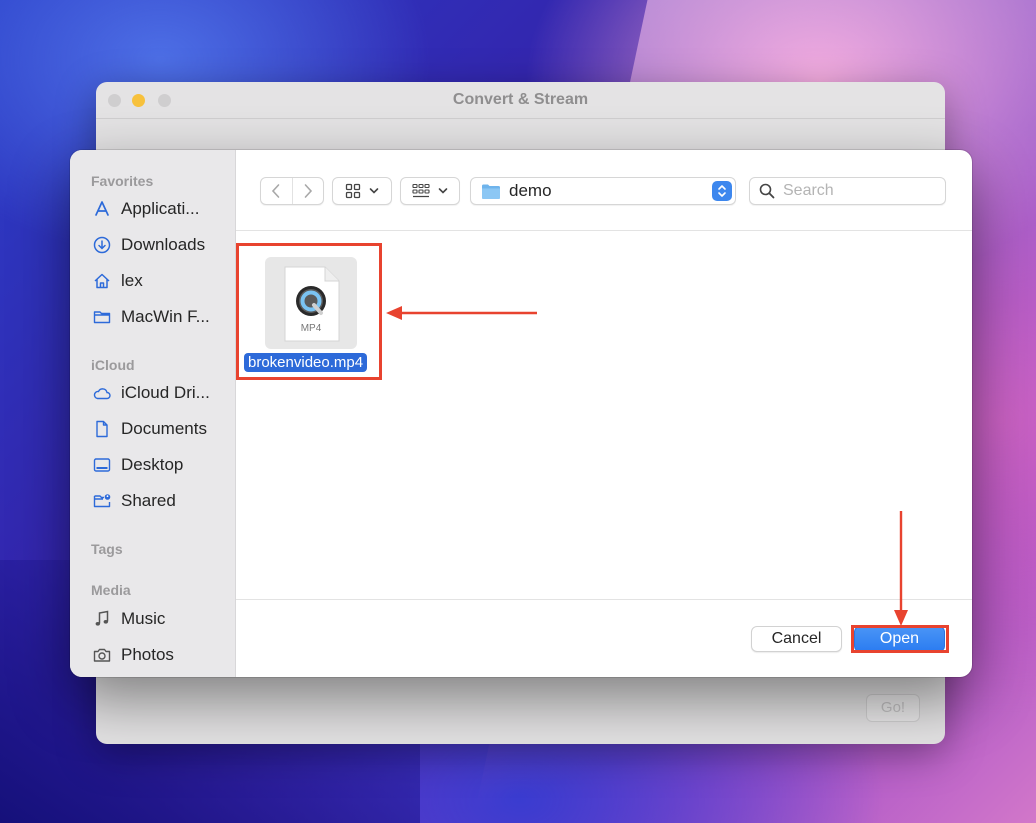 This screenshot has height=823, width=1036. I want to click on sidebar-section-icloud: iCloud, so click(113, 365).